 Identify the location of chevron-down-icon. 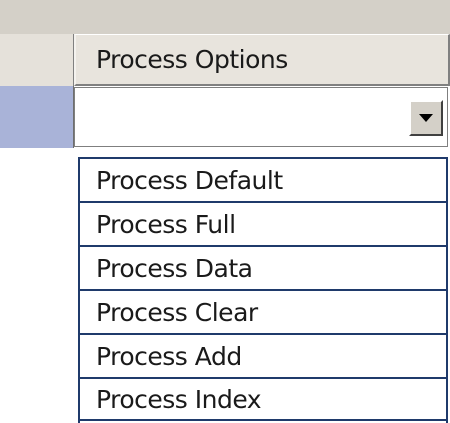
(426, 118).